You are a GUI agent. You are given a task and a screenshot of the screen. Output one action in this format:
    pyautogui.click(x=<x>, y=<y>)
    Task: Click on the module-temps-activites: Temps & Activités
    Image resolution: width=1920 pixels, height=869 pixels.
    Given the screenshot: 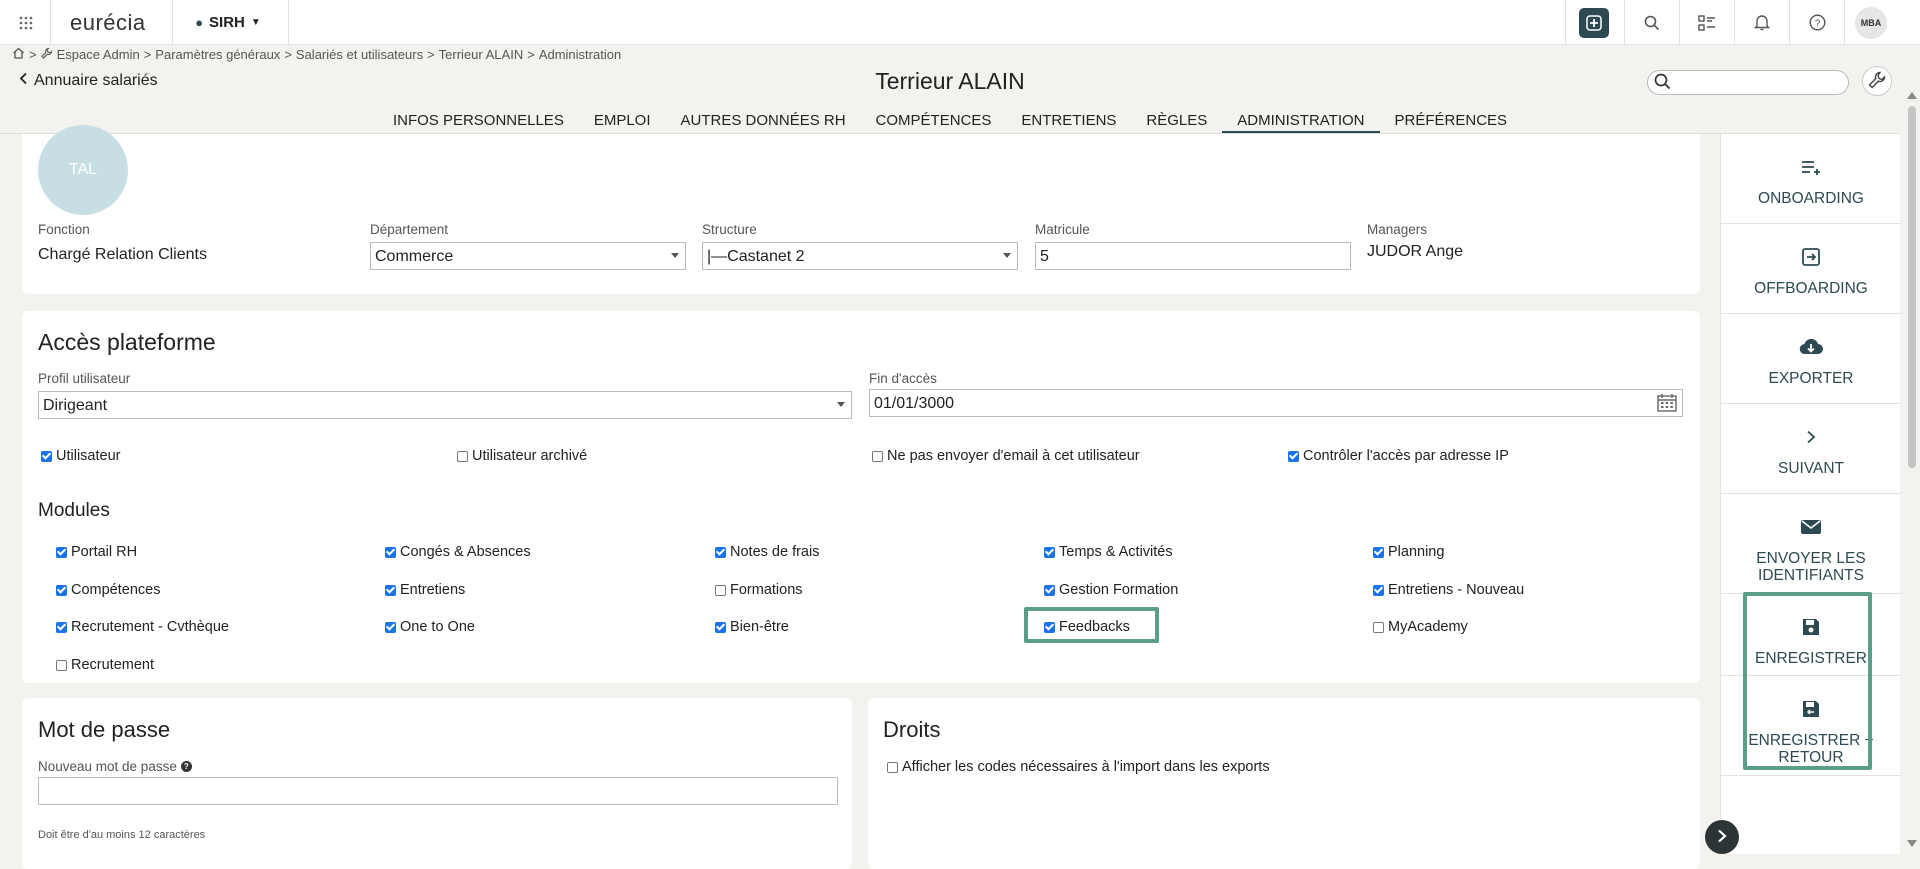 What is the action you would take?
    pyautogui.click(x=1108, y=552)
    